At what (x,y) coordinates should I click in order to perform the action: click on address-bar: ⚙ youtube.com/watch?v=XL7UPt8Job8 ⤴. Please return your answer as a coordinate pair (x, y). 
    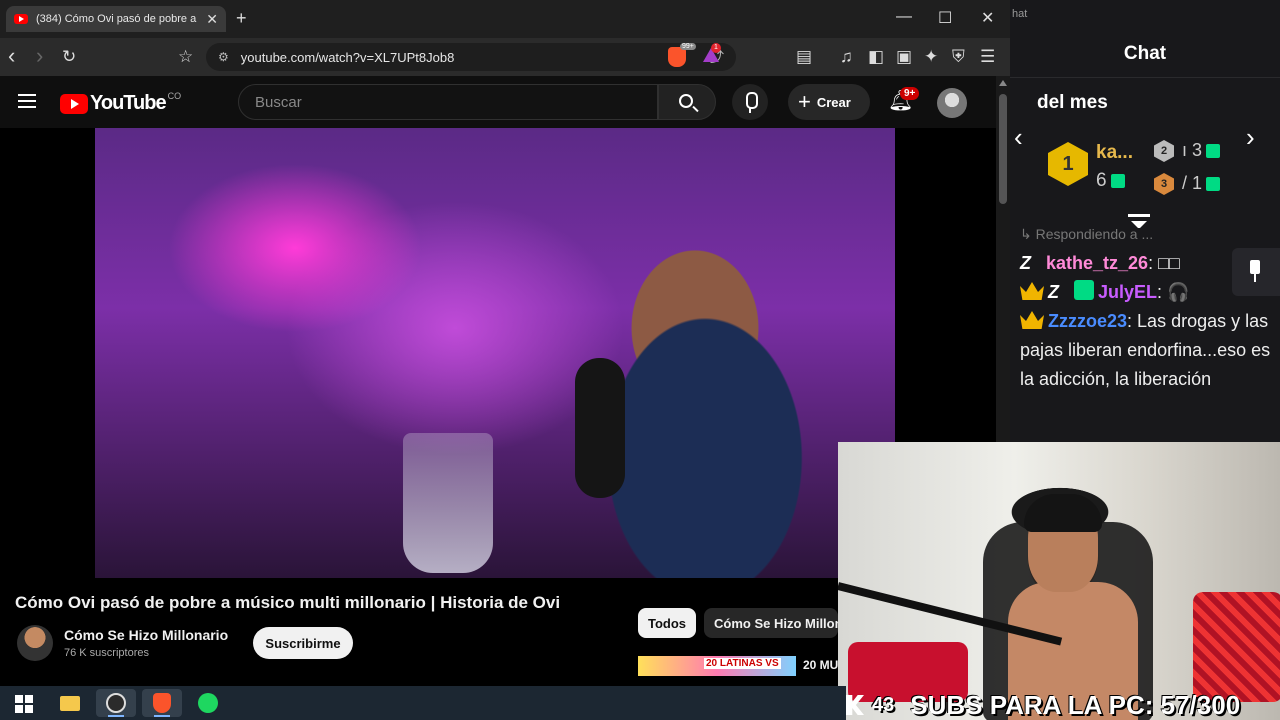
    Looking at the image, I should click on (471, 57).